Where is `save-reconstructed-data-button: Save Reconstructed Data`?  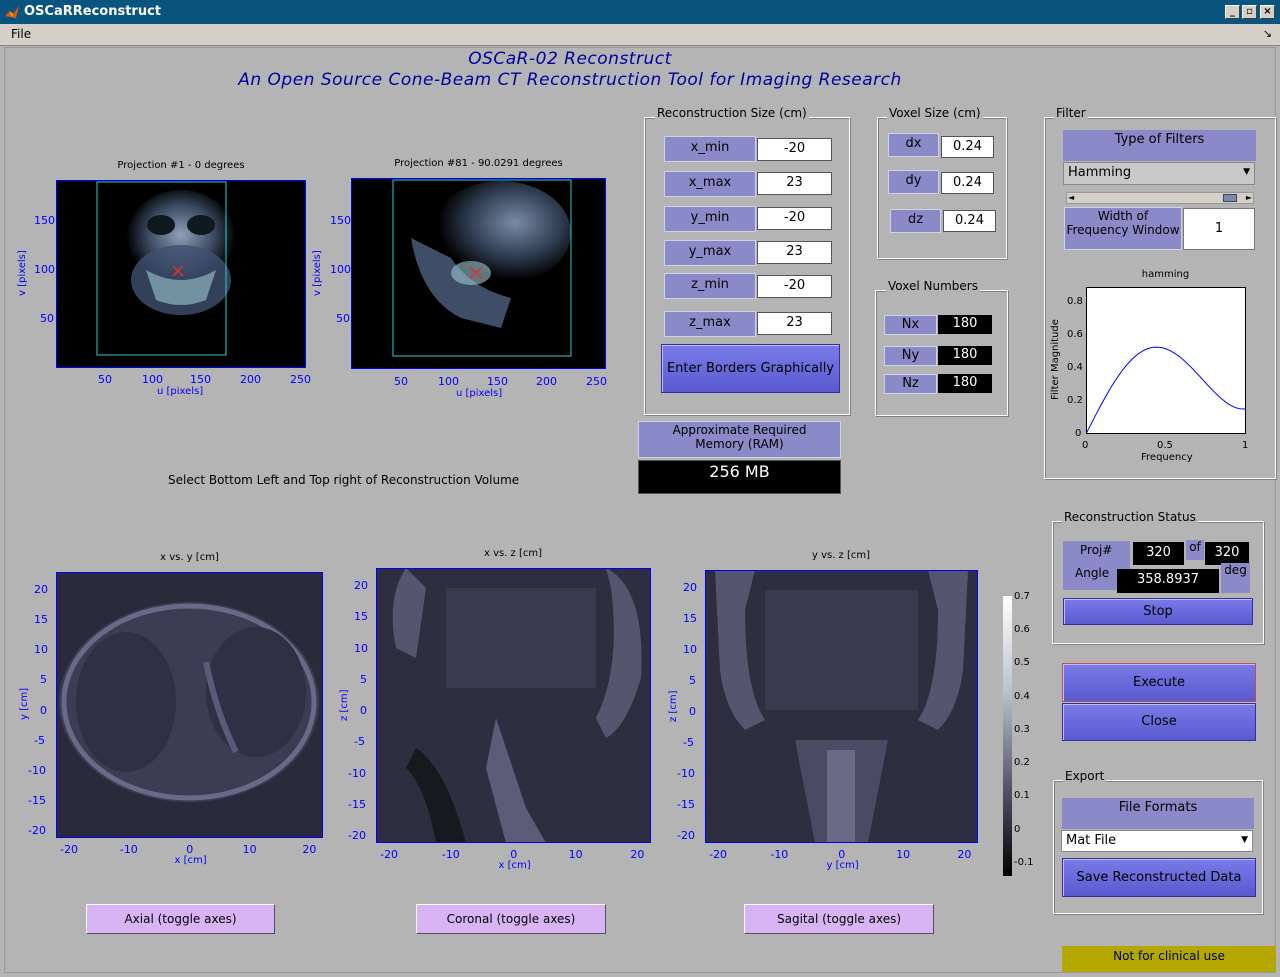 save-reconstructed-data-button: Save Reconstructed Data is located at coordinates (1159, 877).